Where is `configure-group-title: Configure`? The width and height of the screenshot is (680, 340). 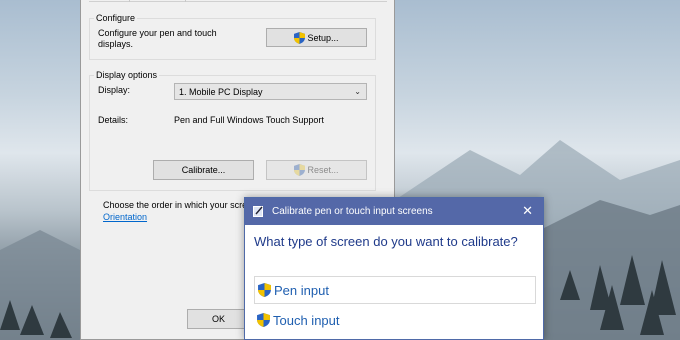
configure-group-title: Configure is located at coordinates (116, 18).